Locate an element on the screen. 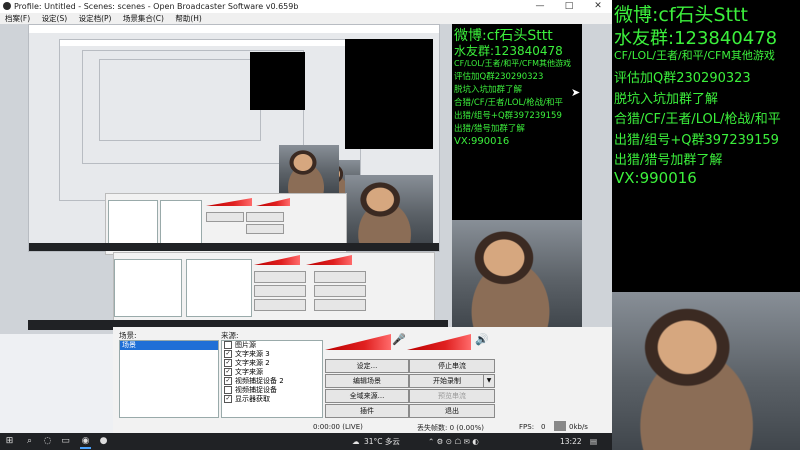 The height and width of the screenshot is (450, 800). windows-start-icon: ⊞ is located at coordinates (9, 441).